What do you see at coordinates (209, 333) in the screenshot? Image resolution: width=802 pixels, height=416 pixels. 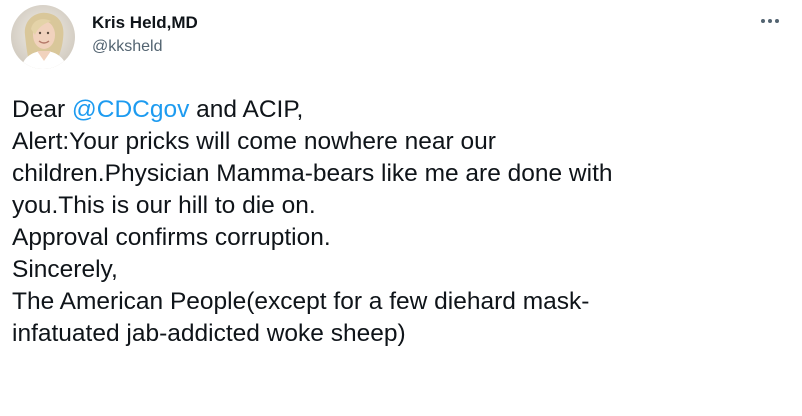 I see `tweet-line: infatuated jab-addicted woke sheep)` at bounding box center [209, 333].